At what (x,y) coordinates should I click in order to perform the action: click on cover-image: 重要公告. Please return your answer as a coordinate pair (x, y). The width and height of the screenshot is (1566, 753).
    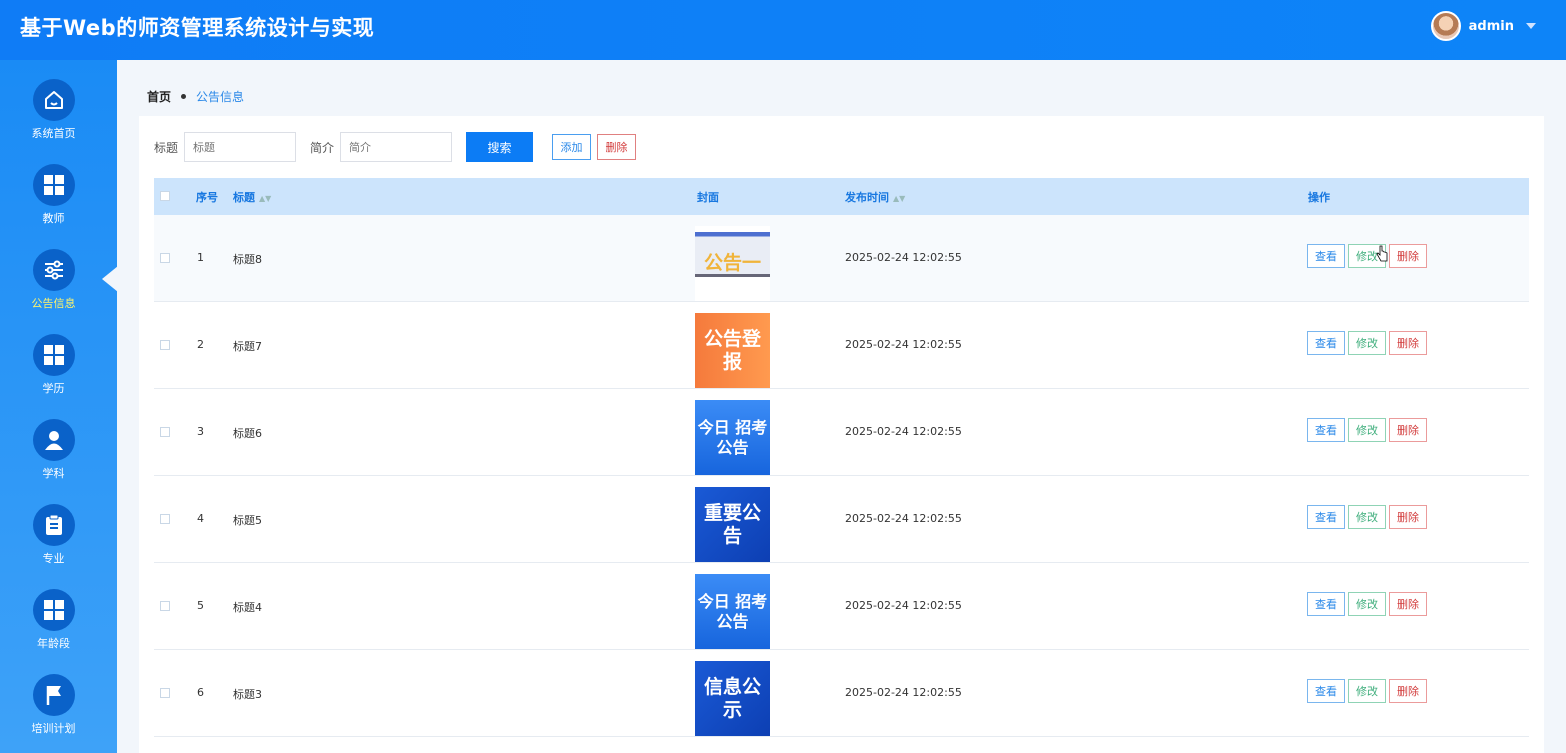
    Looking at the image, I should click on (732, 524).